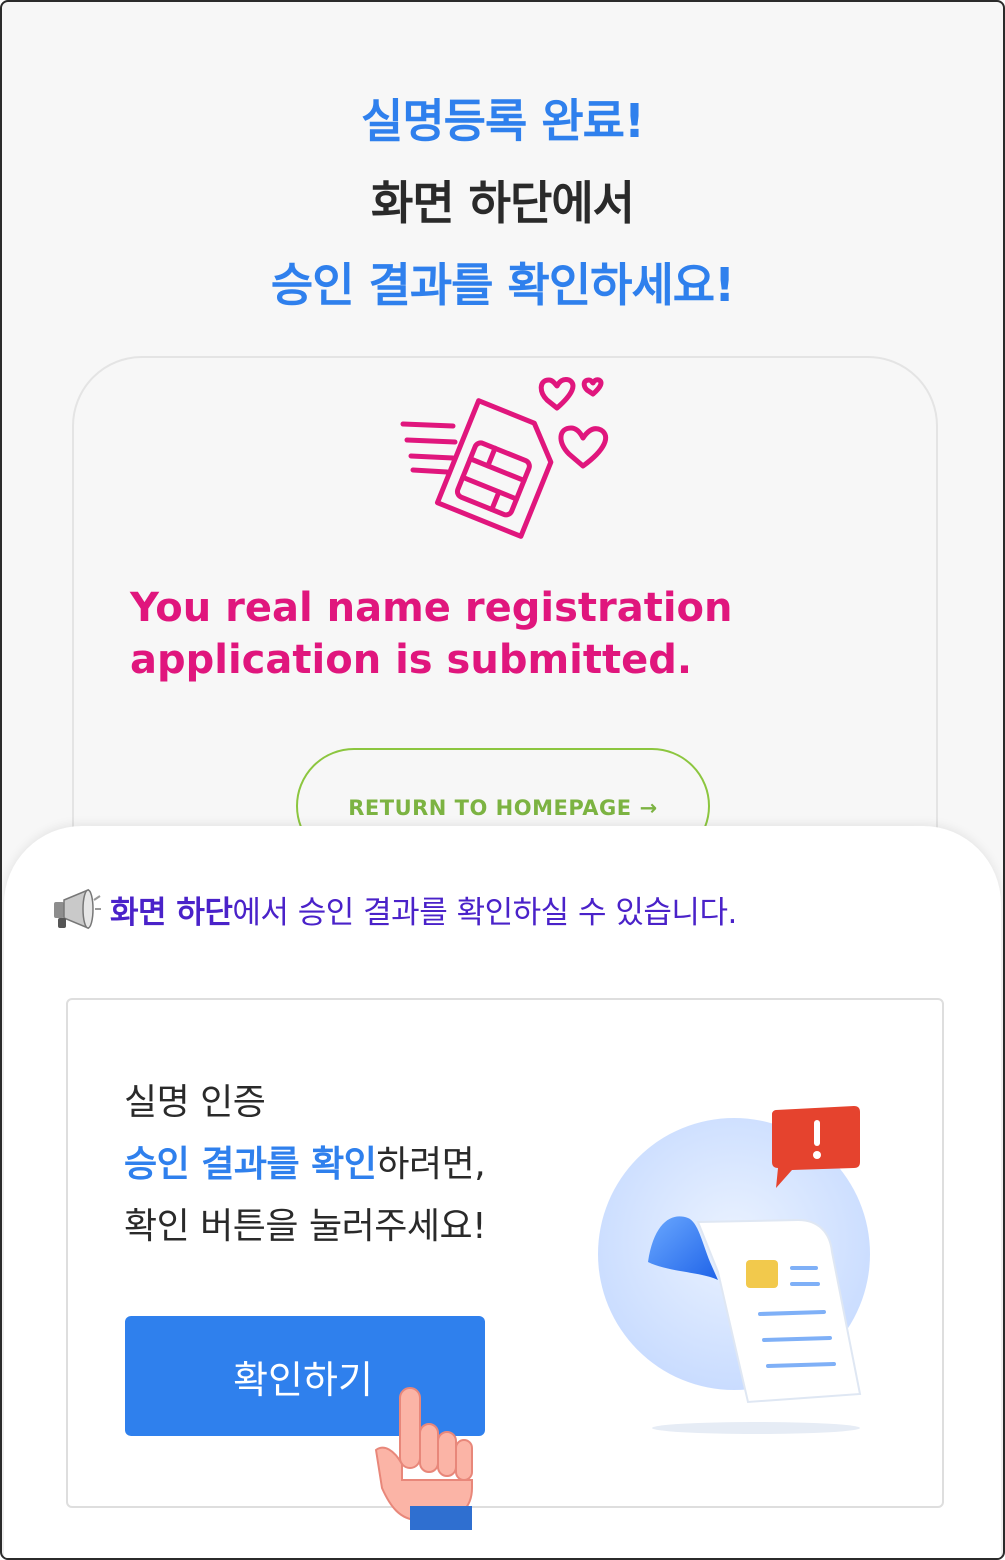 This screenshot has width=1005, height=1560. What do you see at coordinates (484, 912) in the screenshot?
I see `notice-text: 에서 승인 결과를 확인하실 수 있습니다.` at bounding box center [484, 912].